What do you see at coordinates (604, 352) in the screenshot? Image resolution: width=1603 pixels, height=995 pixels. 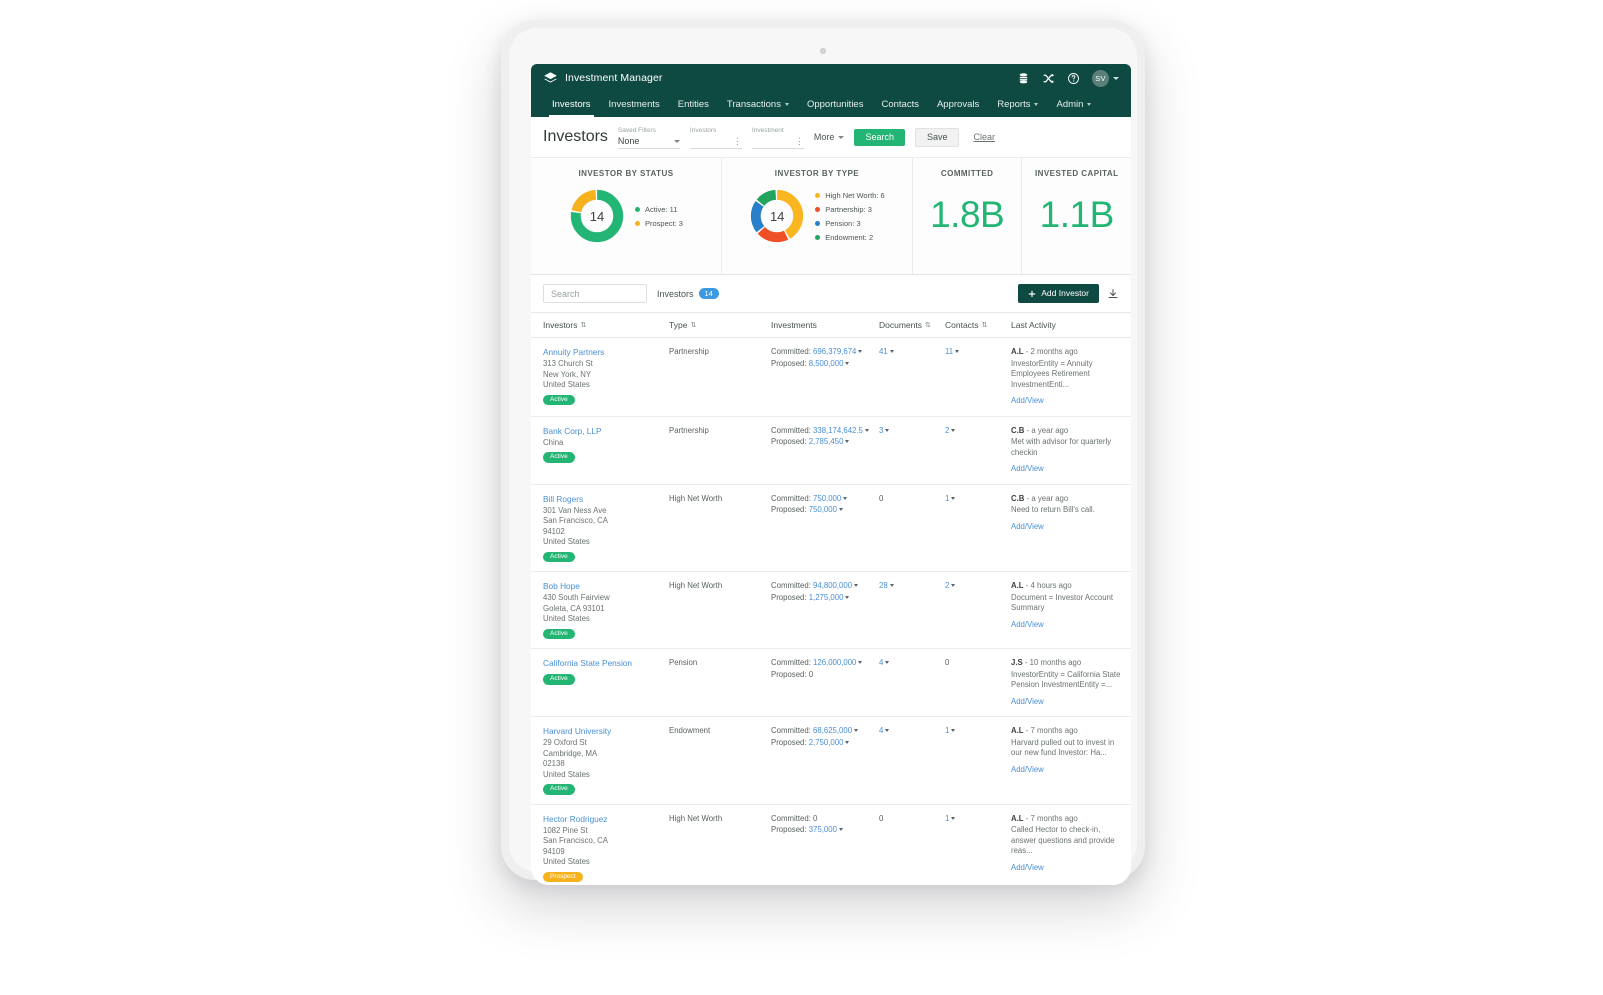 I see `investor-name-link: Annuity Partners` at bounding box center [604, 352].